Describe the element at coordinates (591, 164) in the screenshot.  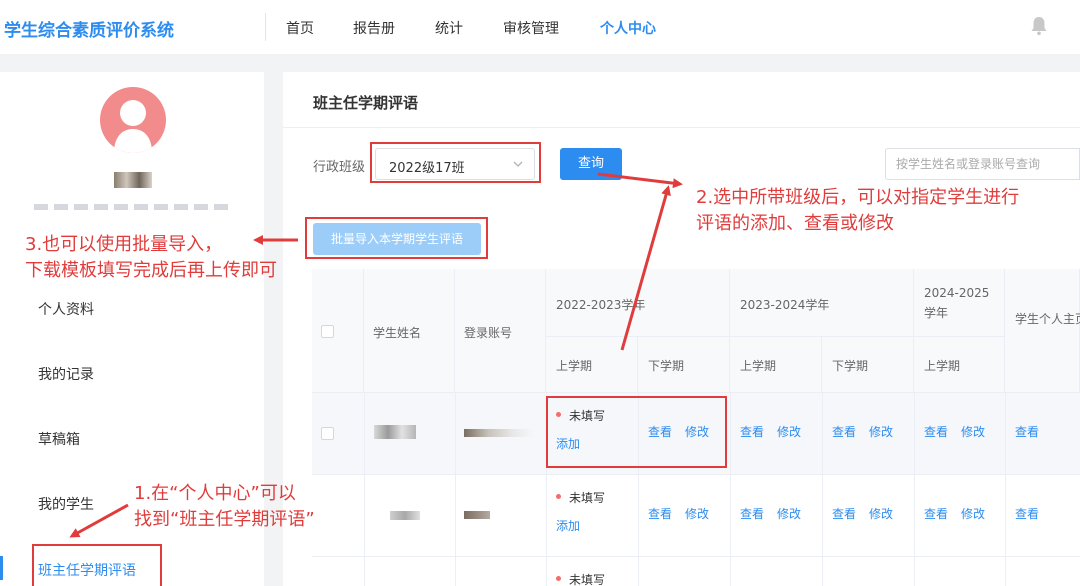
I see `query-button: 查询` at that location.